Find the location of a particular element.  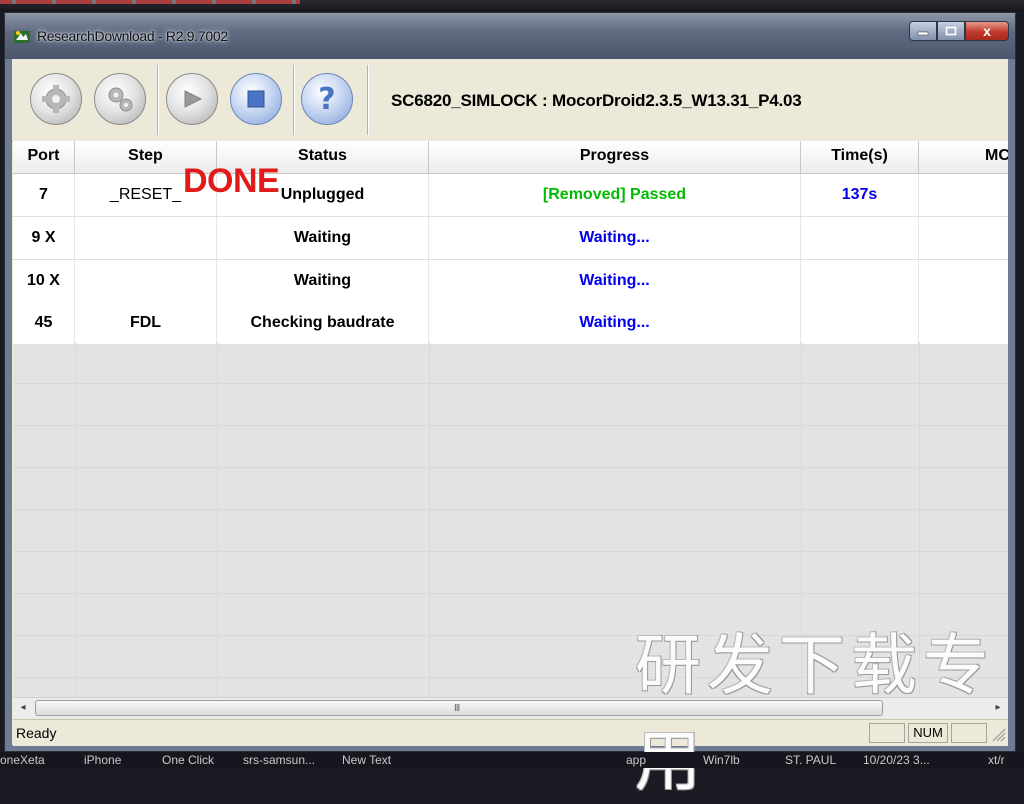

play-icon is located at coordinates (193, 99).